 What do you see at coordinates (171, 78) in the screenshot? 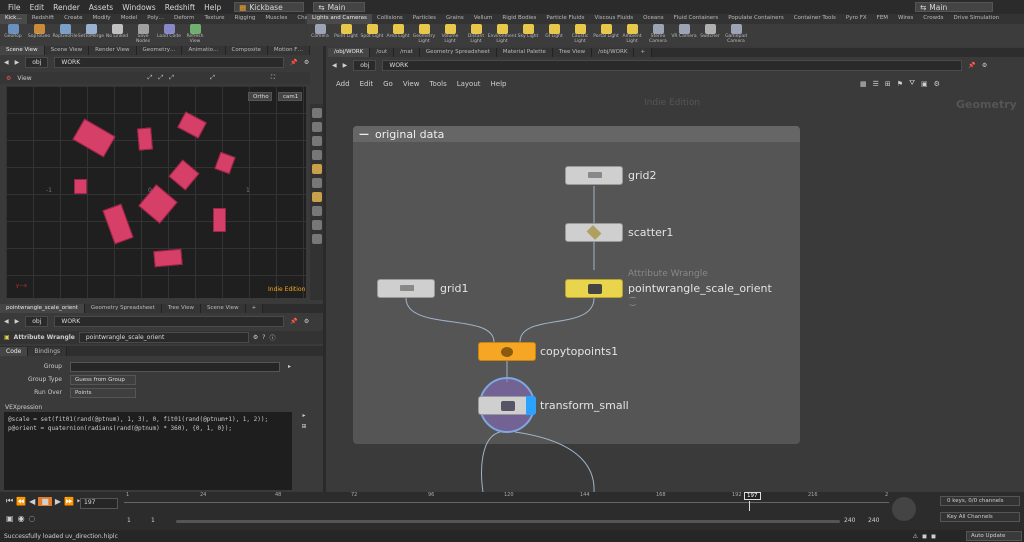
I see `snap-icon-3: ⤢` at bounding box center [171, 78].